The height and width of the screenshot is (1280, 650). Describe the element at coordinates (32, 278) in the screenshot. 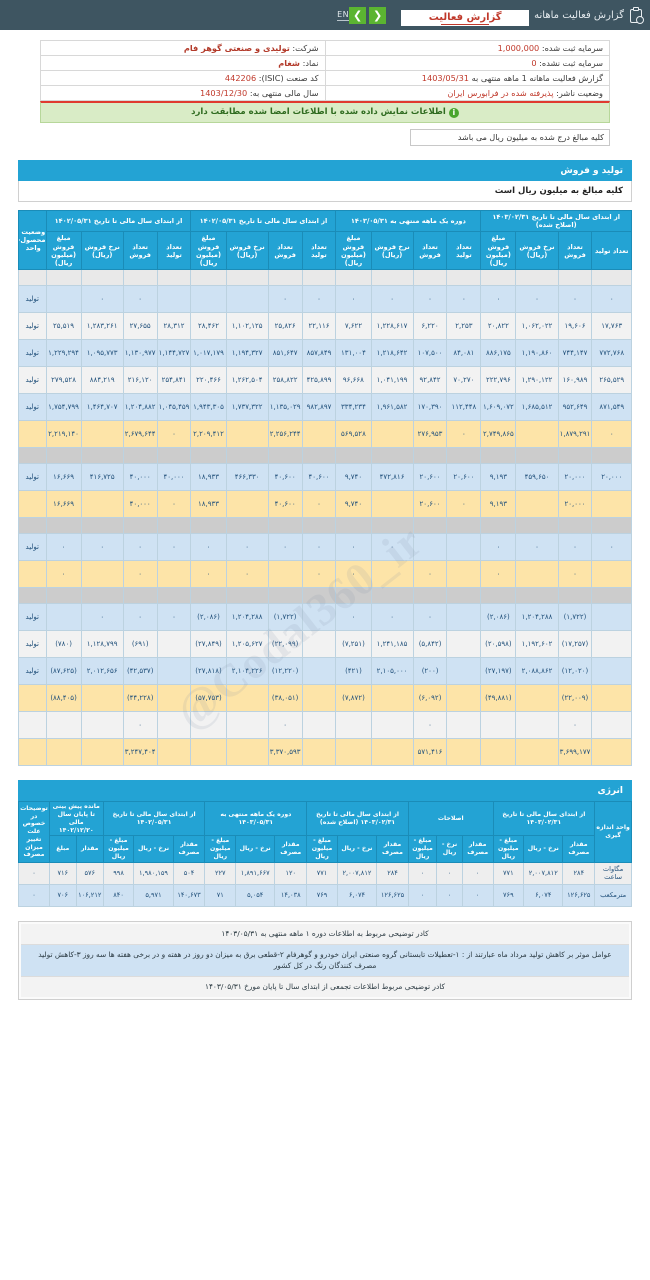

I see `product-status-cell` at that location.